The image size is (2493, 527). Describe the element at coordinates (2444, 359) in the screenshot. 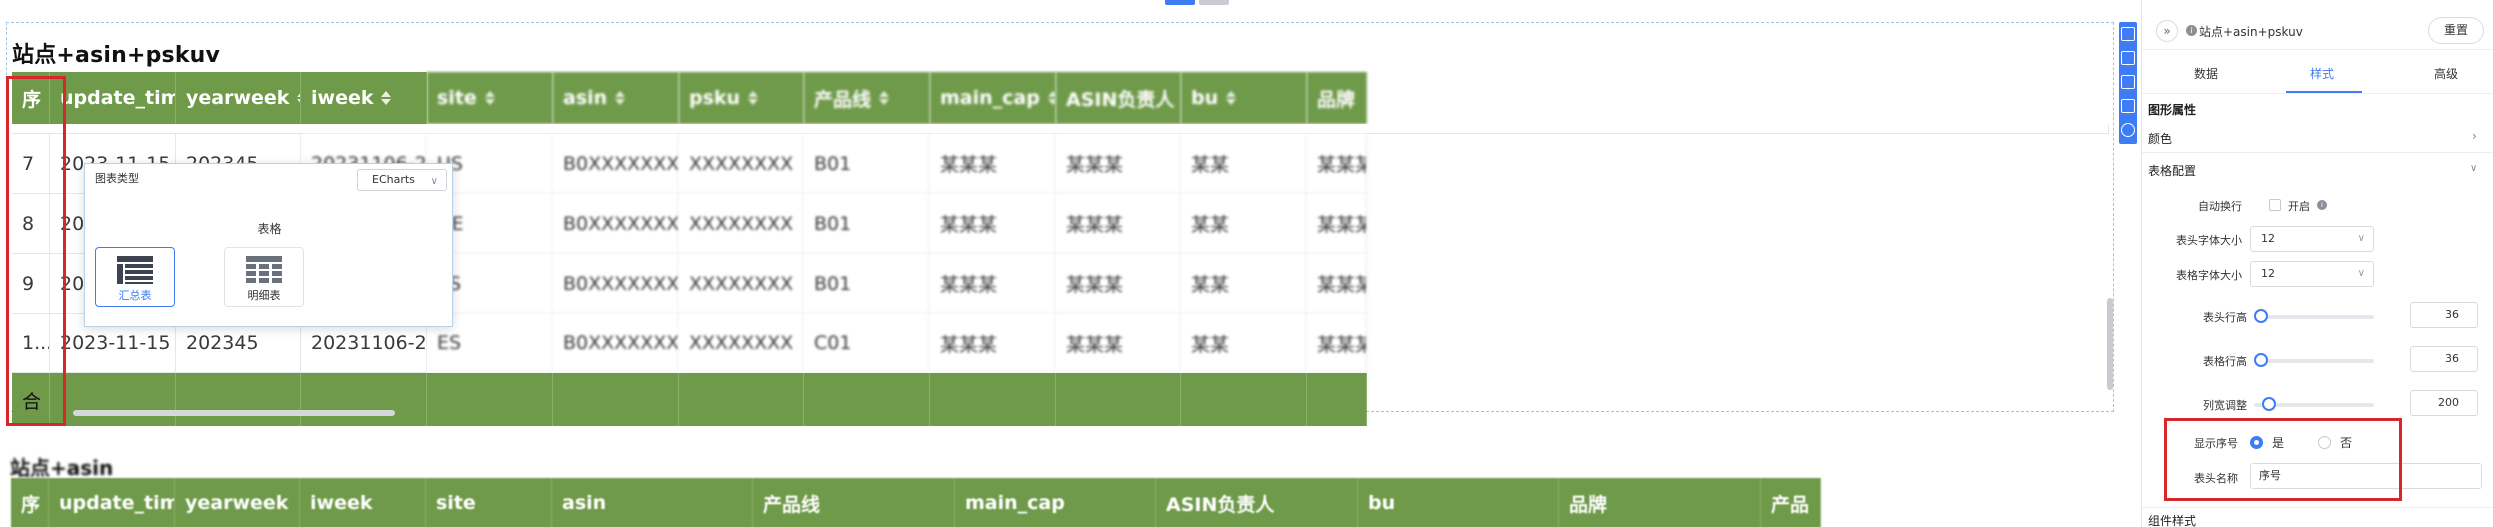

I see `cell-row-height-input: 36` at that location.